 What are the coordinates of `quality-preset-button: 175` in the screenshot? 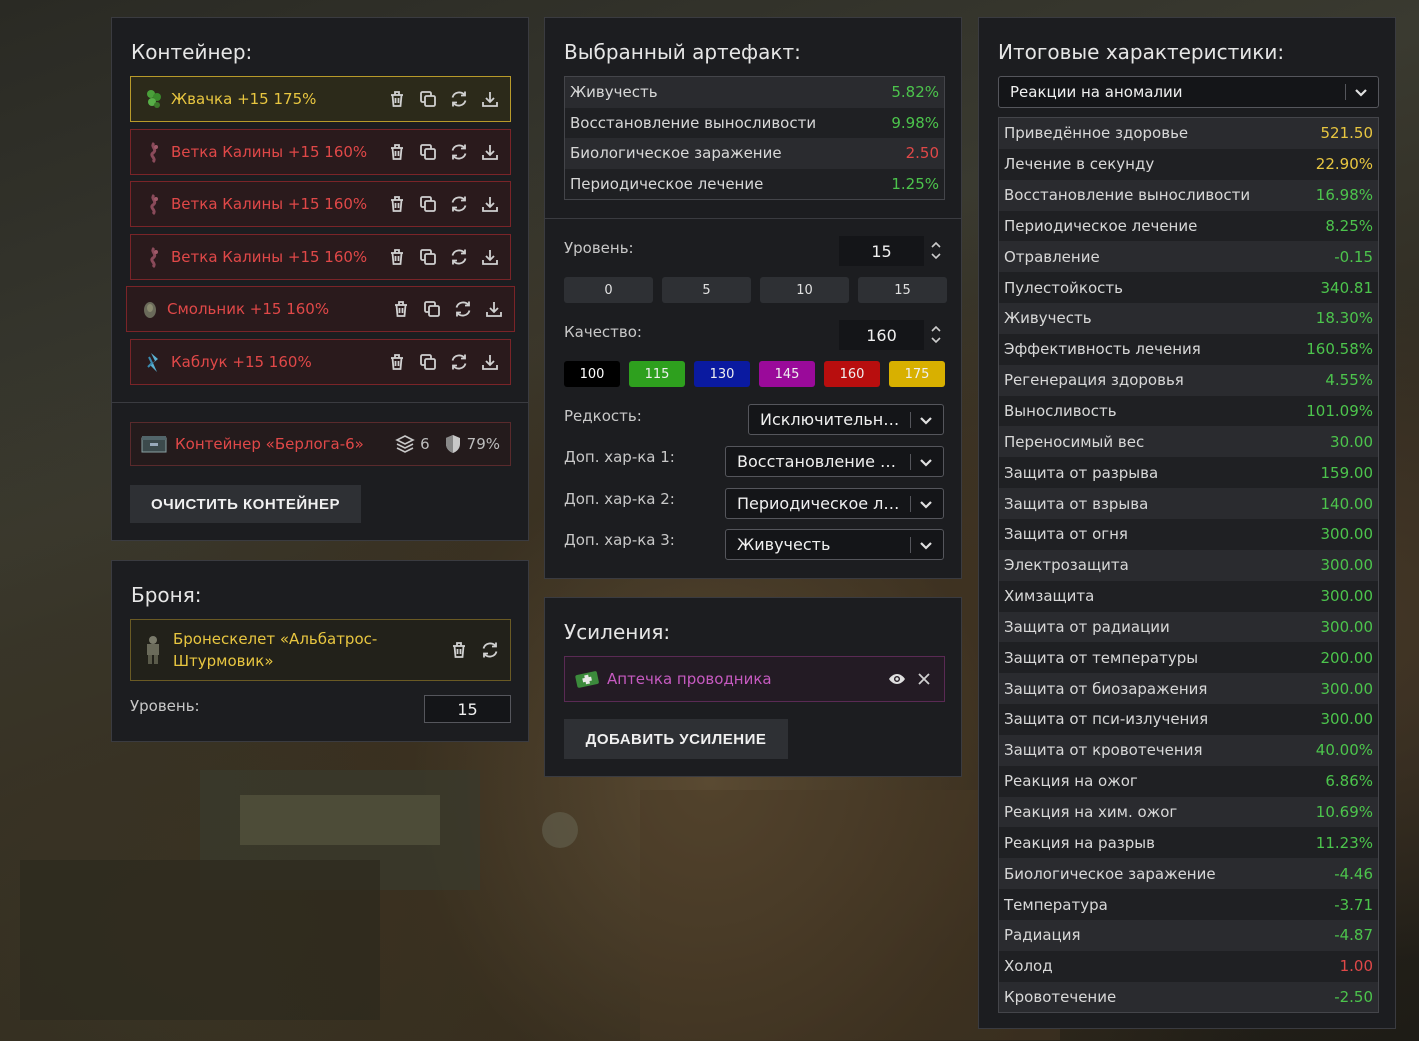 It's located at (917, 374).